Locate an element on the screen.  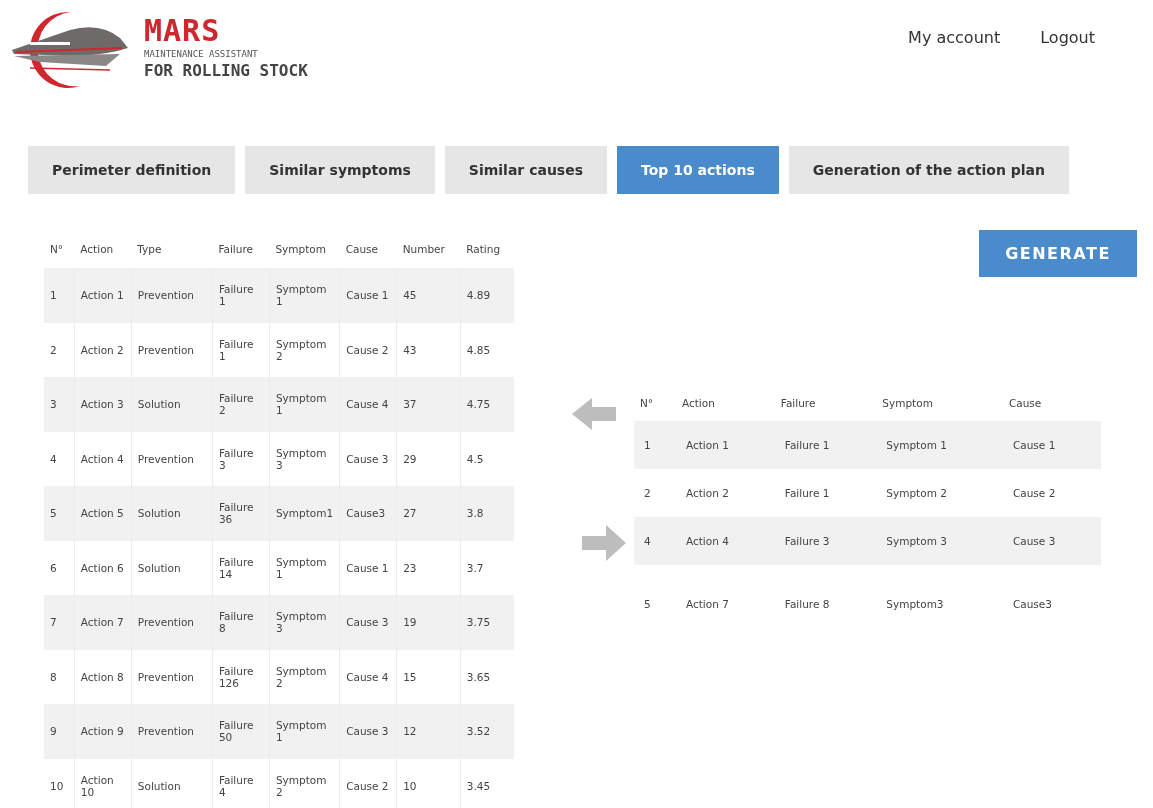
table-cell: Action 4 is located at coordinates (707, 541).